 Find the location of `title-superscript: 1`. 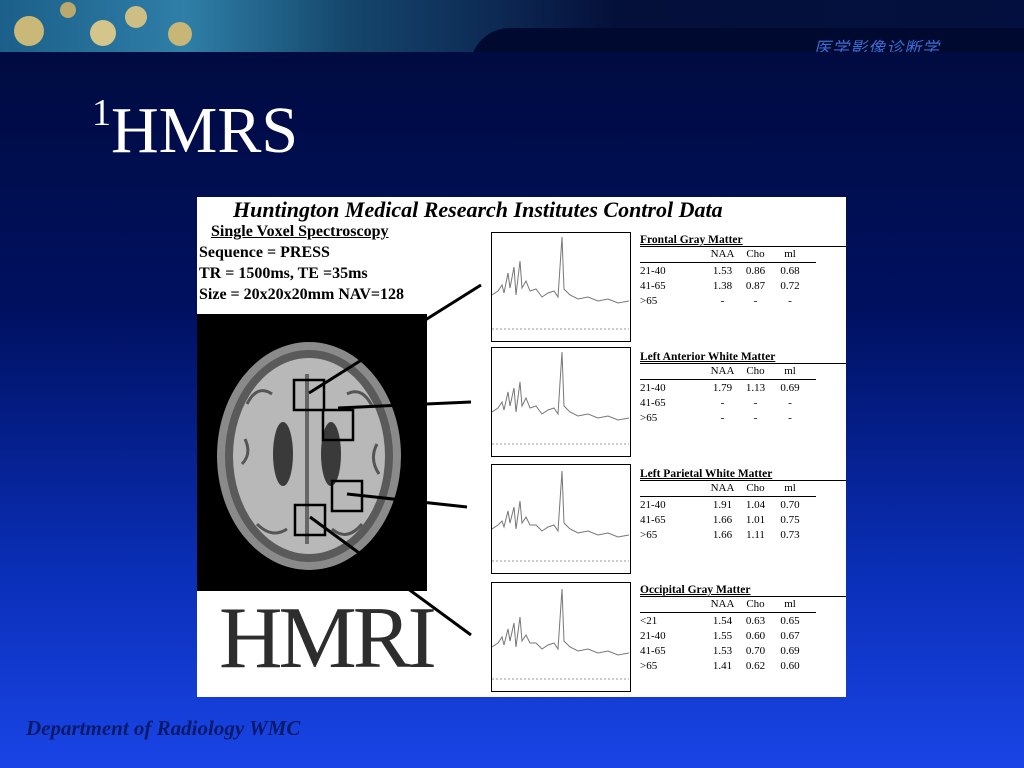

title-superscript: 1 is located at coordinates (101, 113).